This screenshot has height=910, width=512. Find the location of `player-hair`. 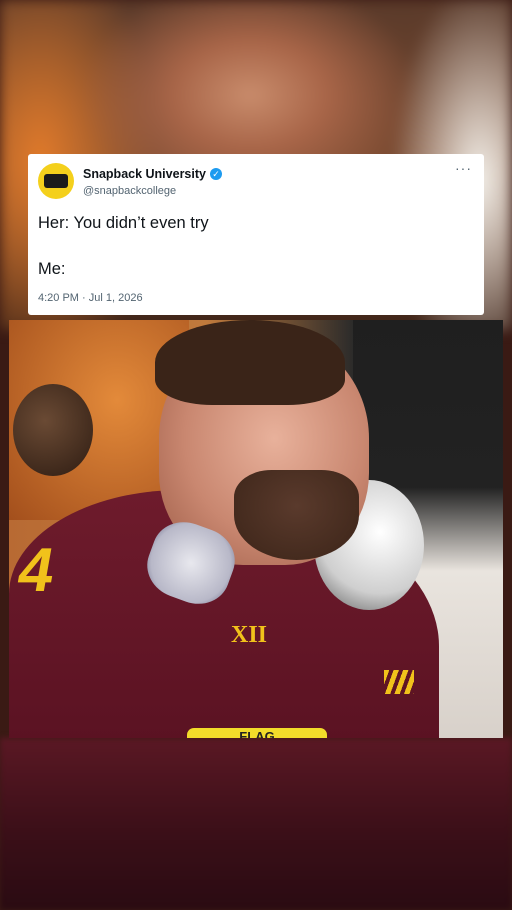

player-hair is located at coordinates (250, 362).